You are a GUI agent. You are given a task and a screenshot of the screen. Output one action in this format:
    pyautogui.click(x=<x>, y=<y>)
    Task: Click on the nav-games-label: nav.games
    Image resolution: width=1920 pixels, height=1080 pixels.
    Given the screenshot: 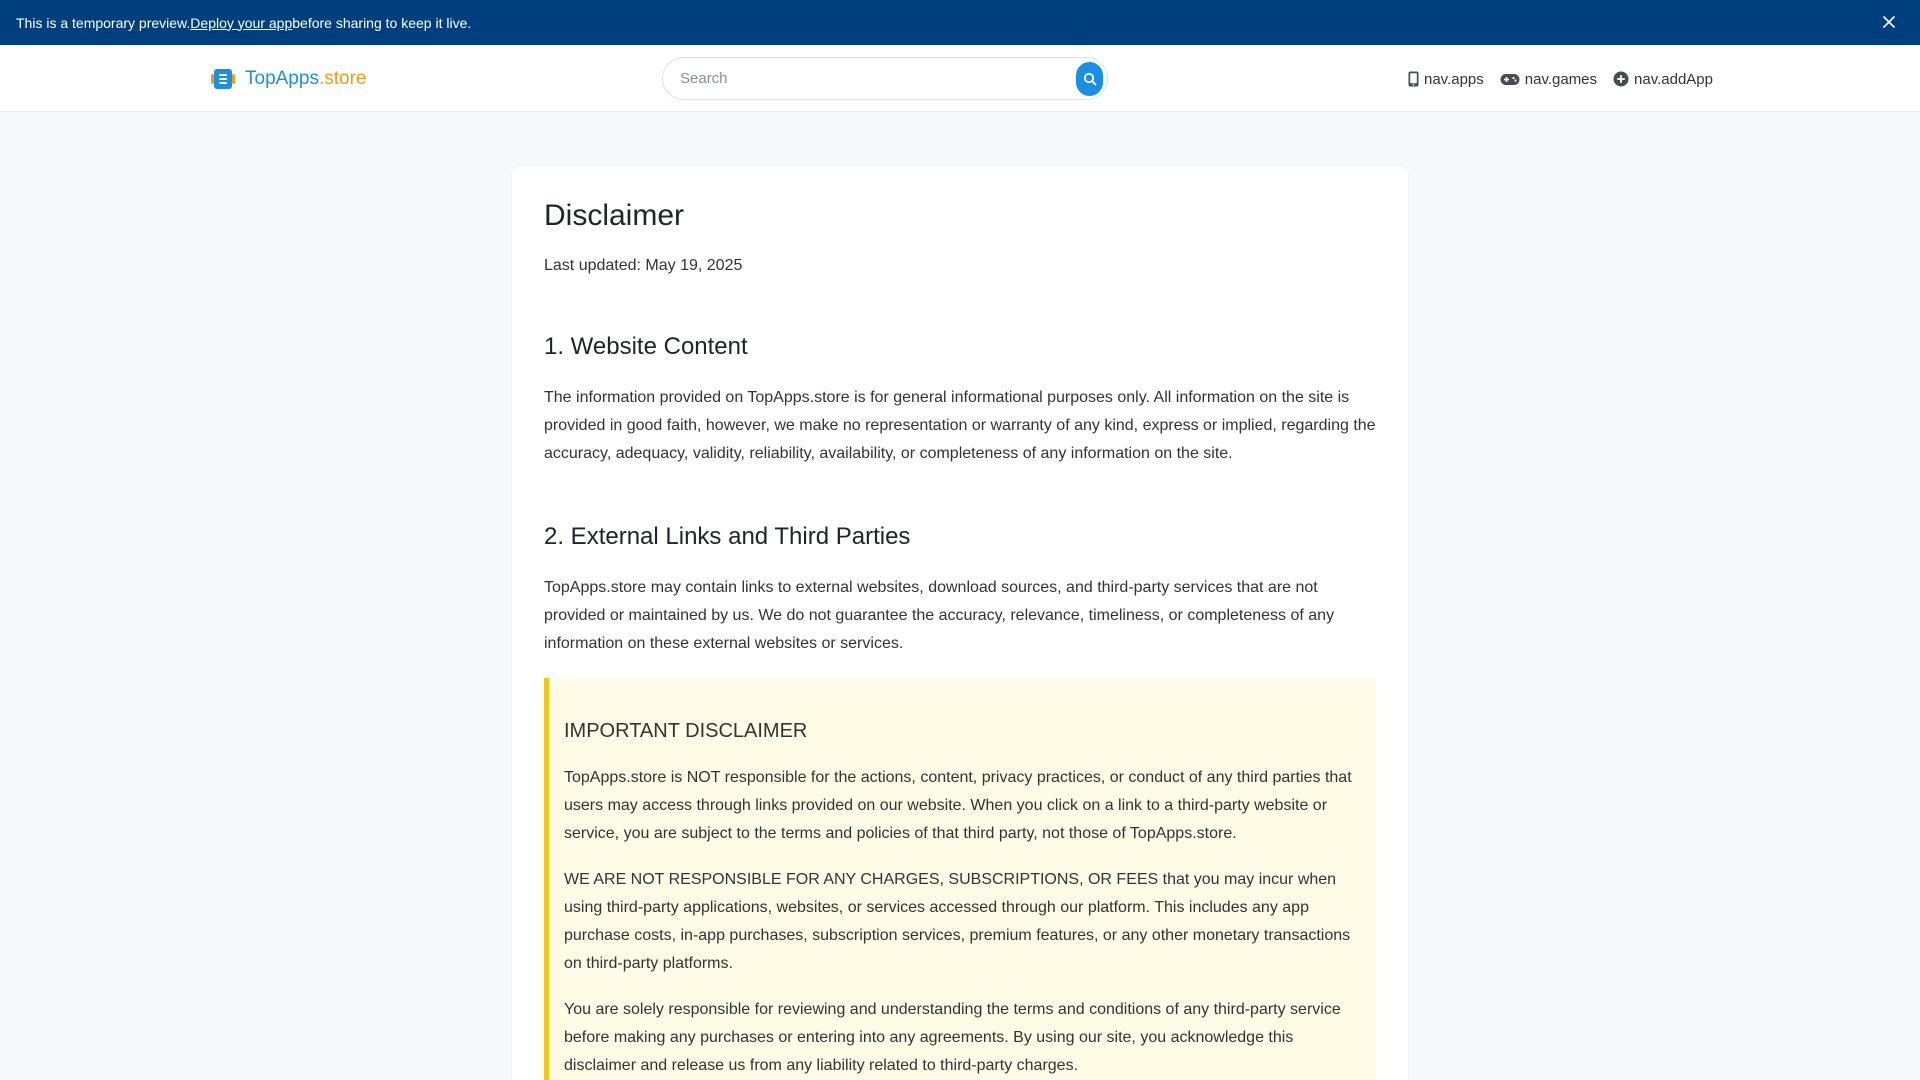 What is the action you would take?
    pyautogui.click(x=1561, y=79)
    